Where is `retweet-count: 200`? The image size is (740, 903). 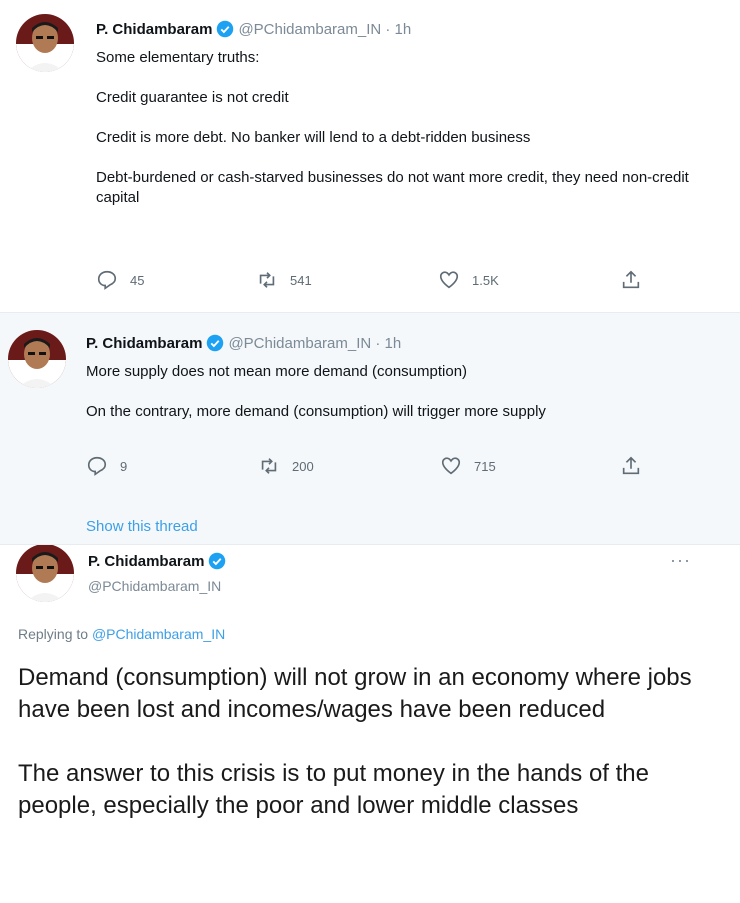 retweet-count: 200 is located at coordinates (303, 466).